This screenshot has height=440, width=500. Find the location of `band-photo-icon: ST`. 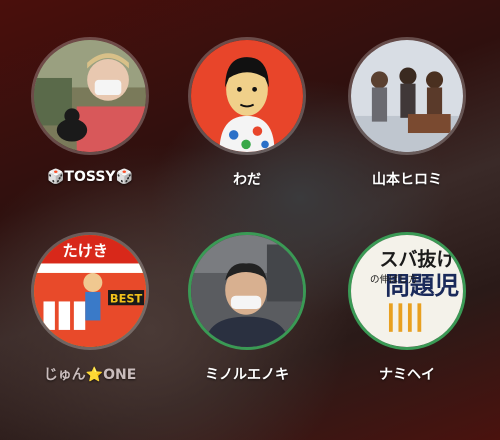

band-photo-icon: ST is located at coordinates (407, 96).